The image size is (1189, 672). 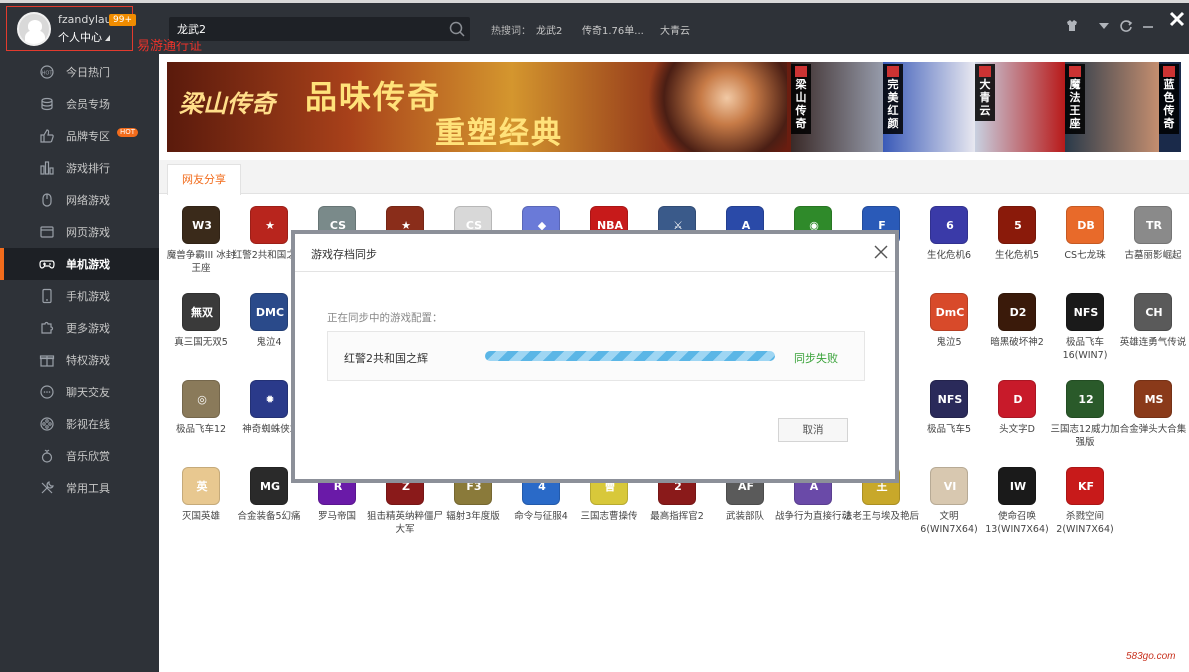 I want to click on game-item: NFS 极品飞车5, so click(x=949, y=420).